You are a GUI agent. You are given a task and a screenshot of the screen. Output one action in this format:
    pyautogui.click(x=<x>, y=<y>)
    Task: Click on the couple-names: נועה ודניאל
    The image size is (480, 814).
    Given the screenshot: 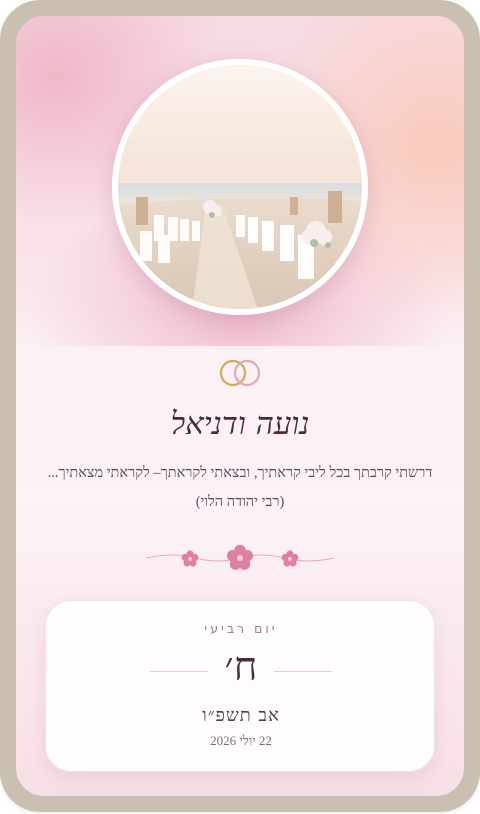 What is the action you would take?
    pyautogui.click(x=240, y=424)
    